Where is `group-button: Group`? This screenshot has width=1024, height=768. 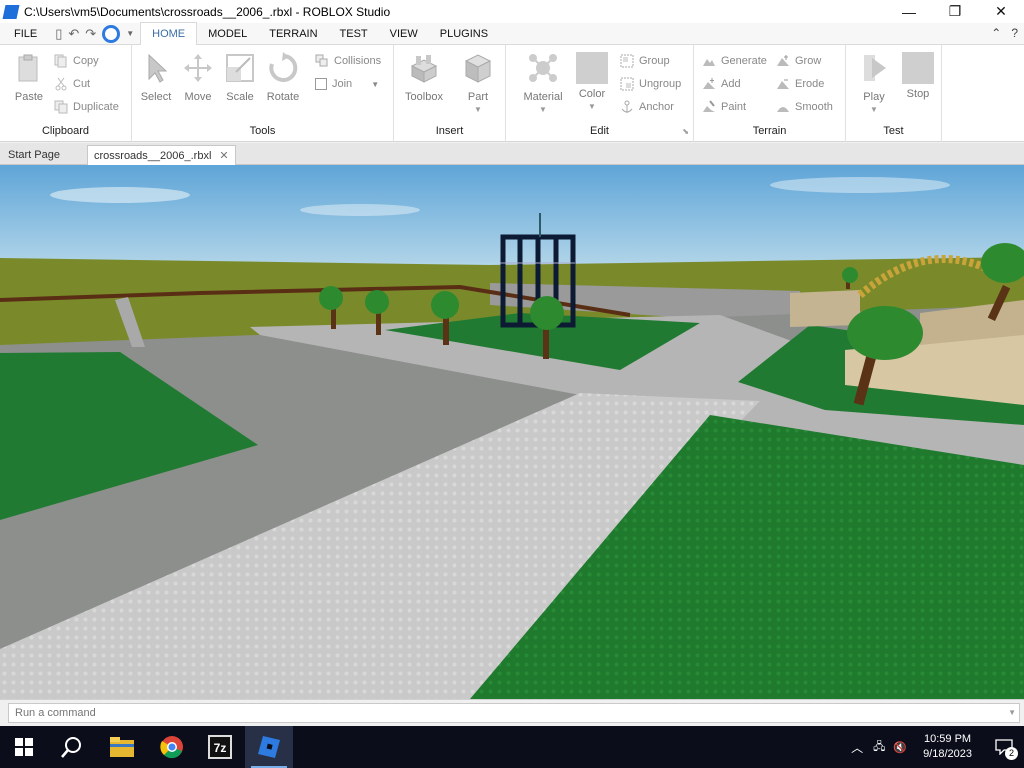 group-button: Group is located at coordinates (645, 61).